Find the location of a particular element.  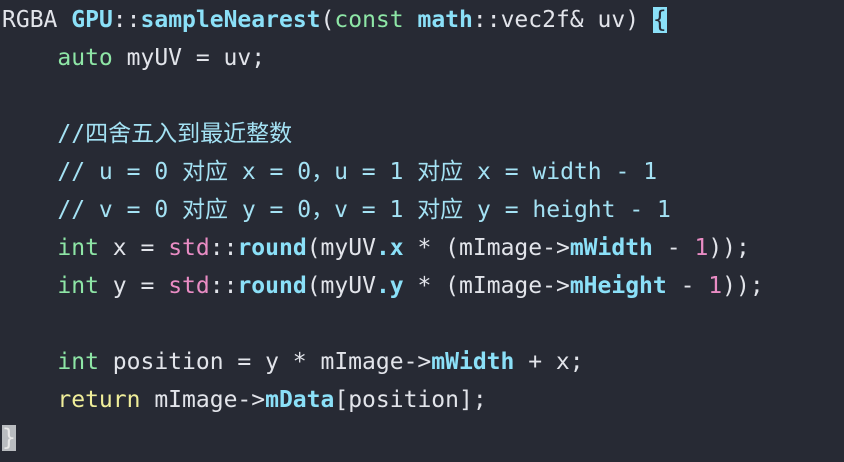

code-line: int position = y * mImage->mWidth + x; is located at coordinates (422, 362).